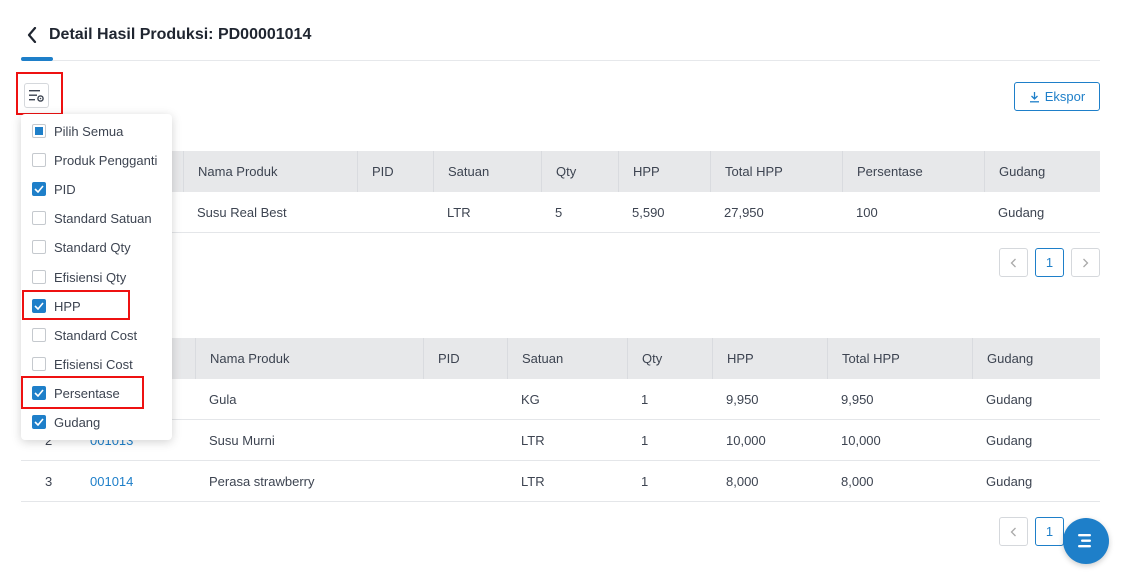 This screenshot has height=579, width=1122. What do you see at coordinates (76, 305) in the screenshot?
I see `hpp-highlight` at bounding box center [76, 305].